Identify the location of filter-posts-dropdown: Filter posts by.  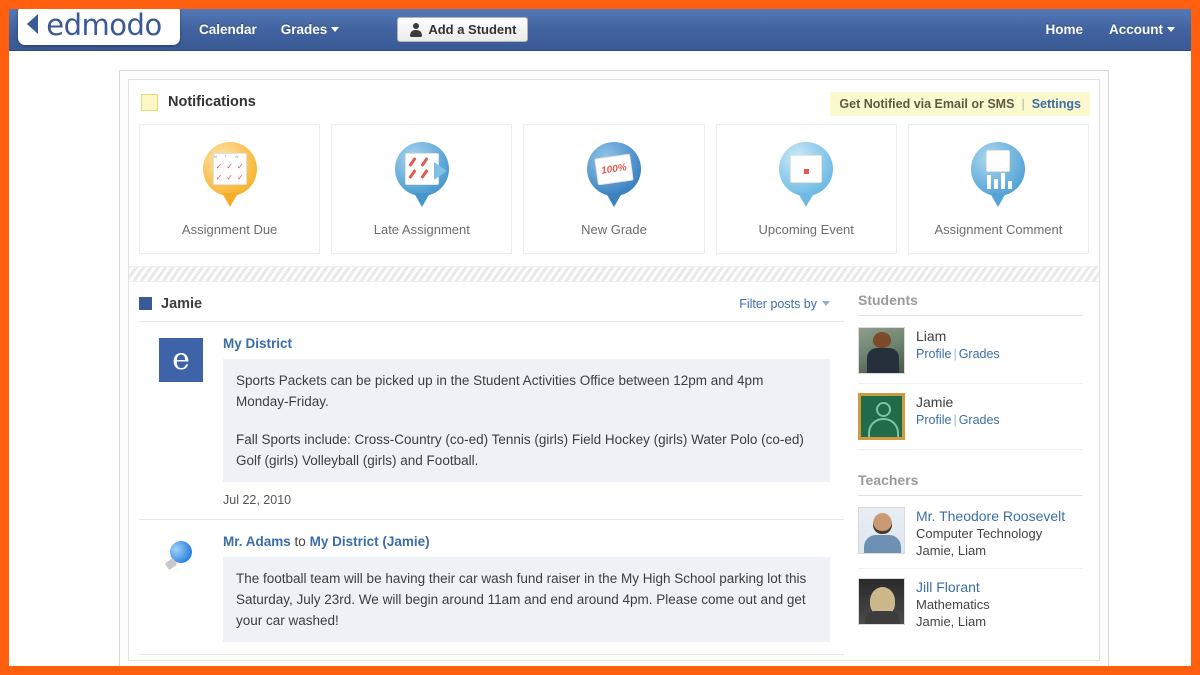
(784, 304).